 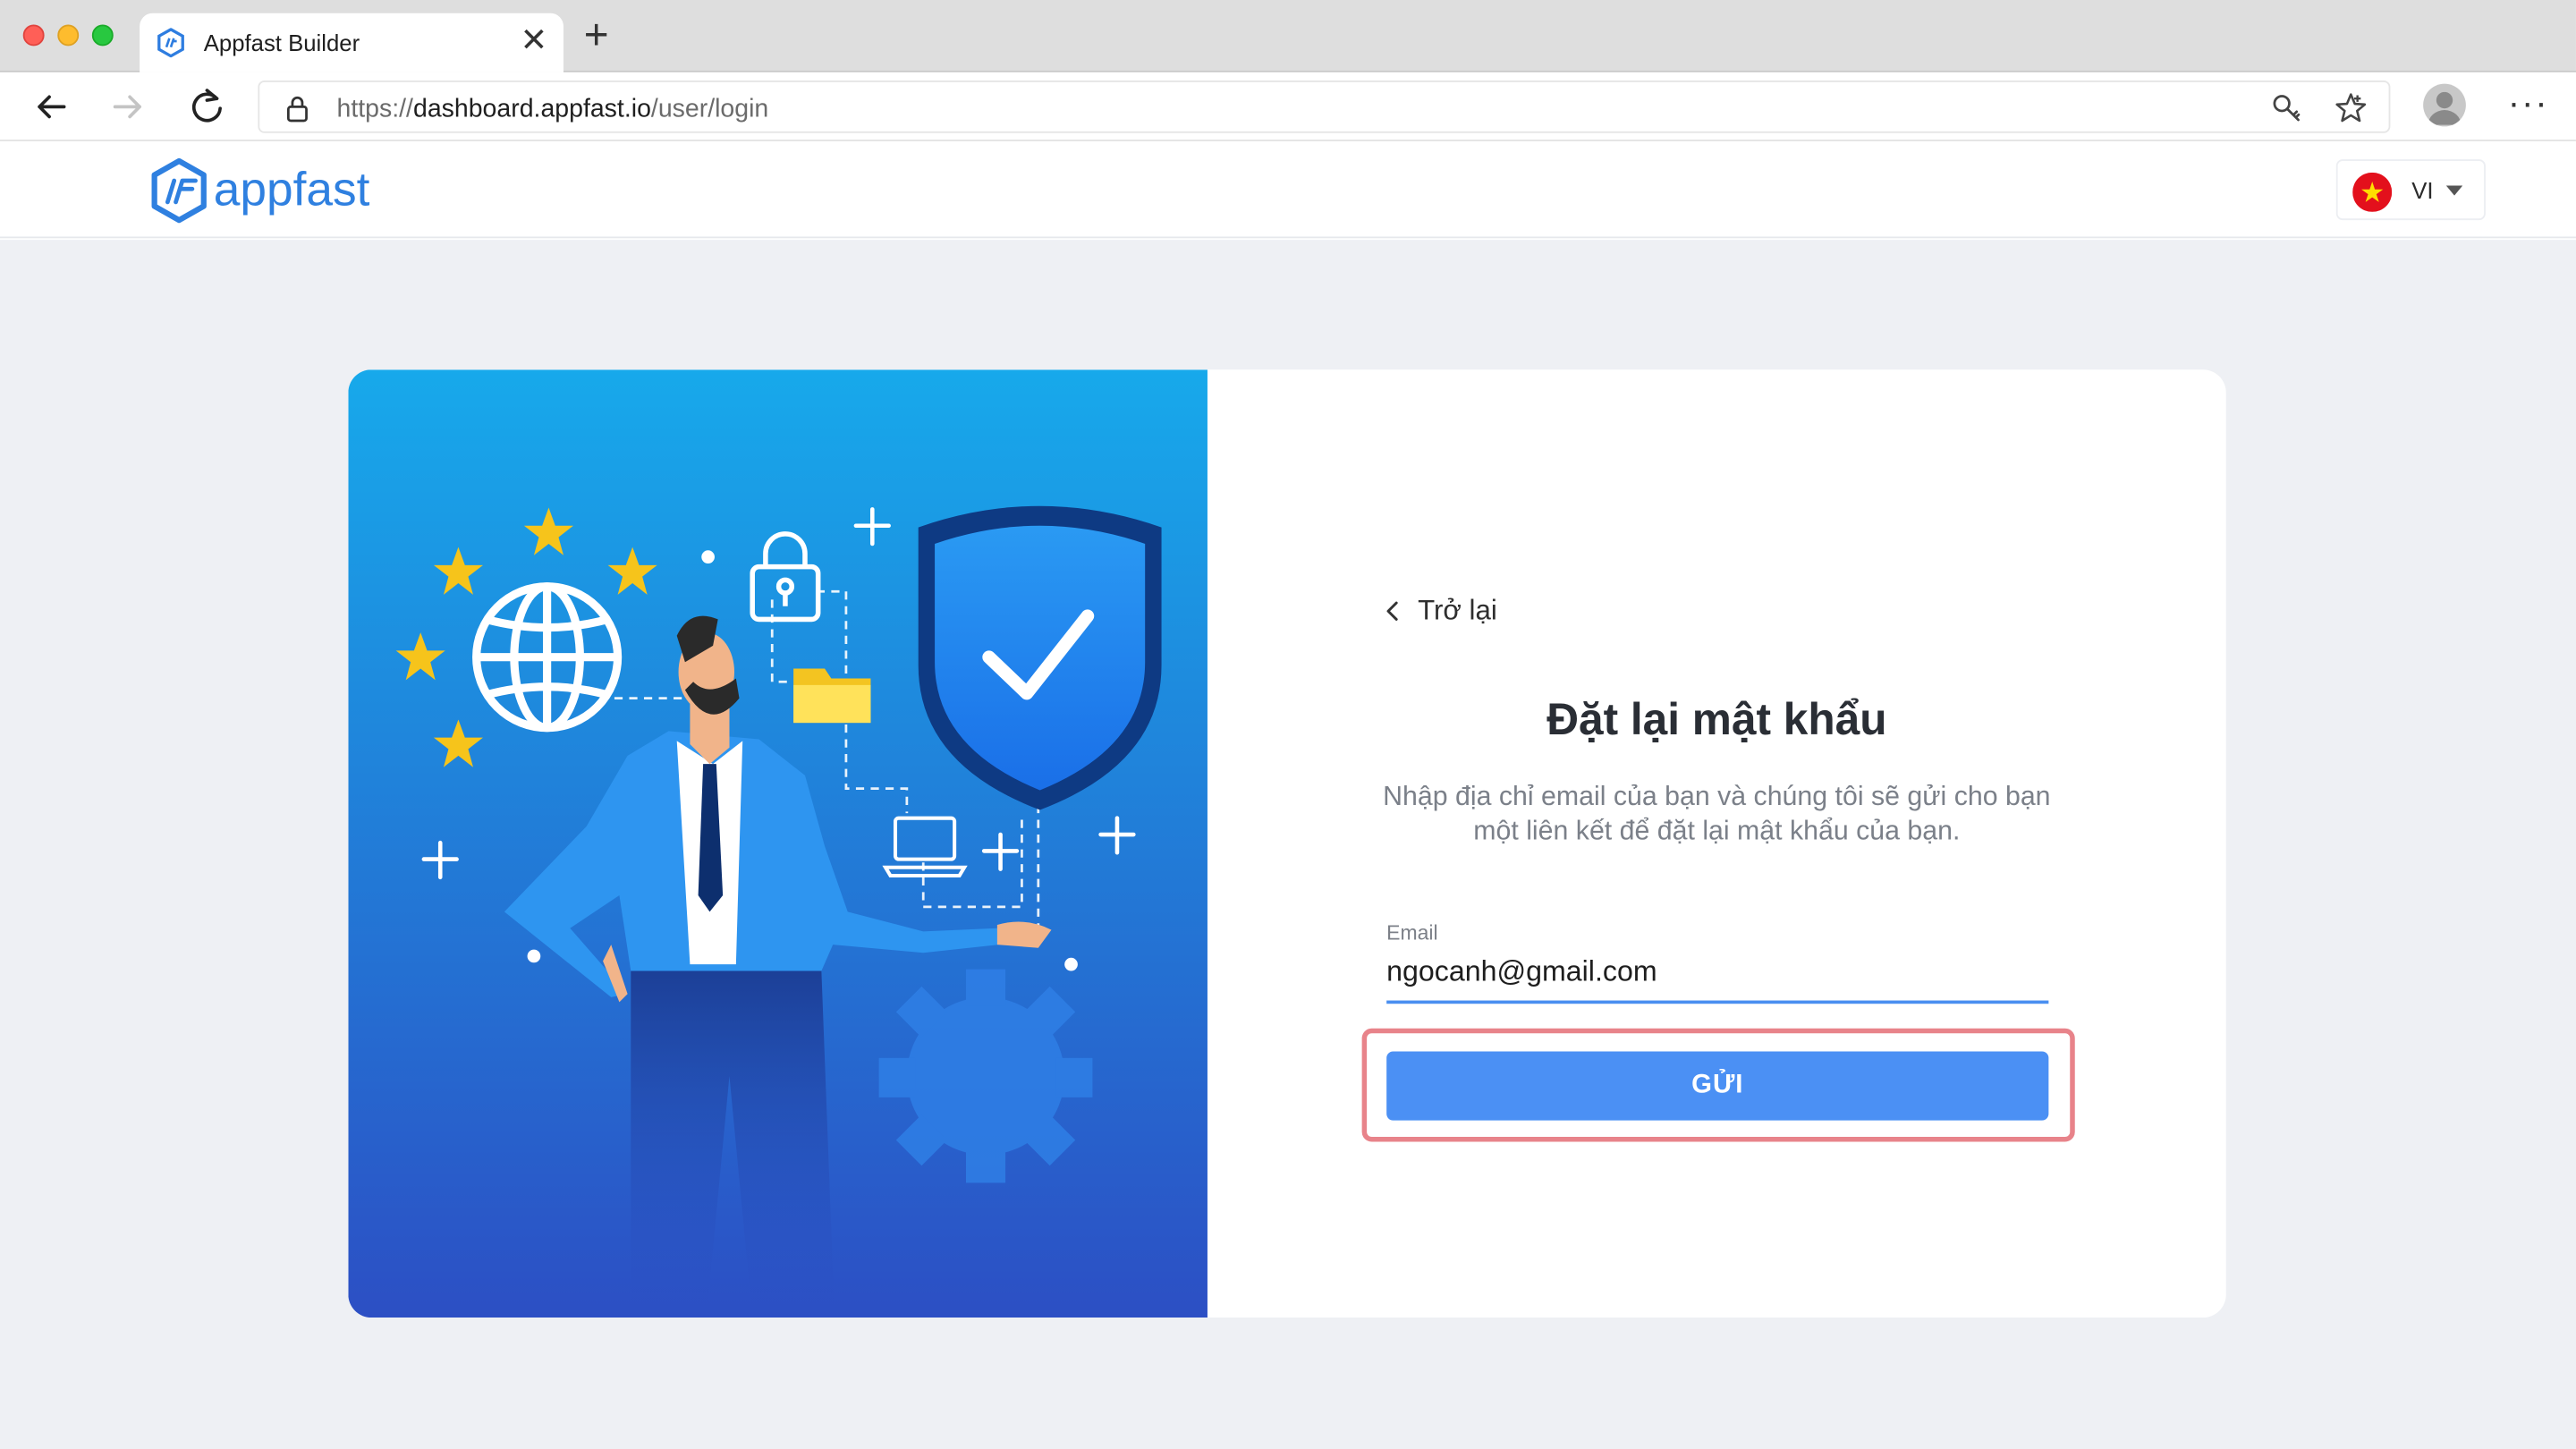 I want to click on star-icon, so click(x=2350, y=108).